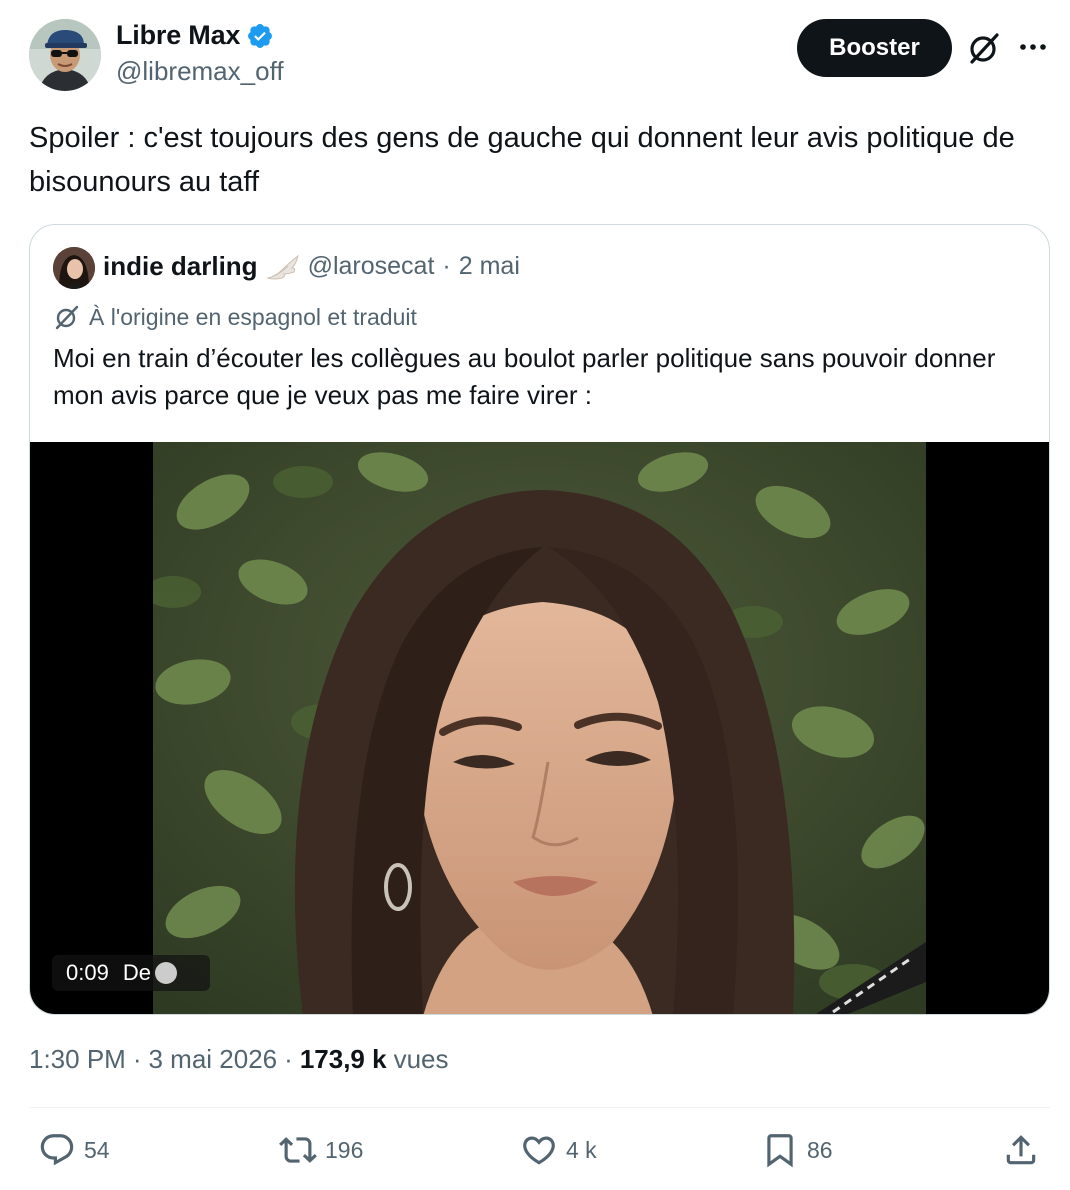  Describe the element at coordinates (213, 1059) in the screenshot. I see `tweet-date: 3 mai 2026` at that location.